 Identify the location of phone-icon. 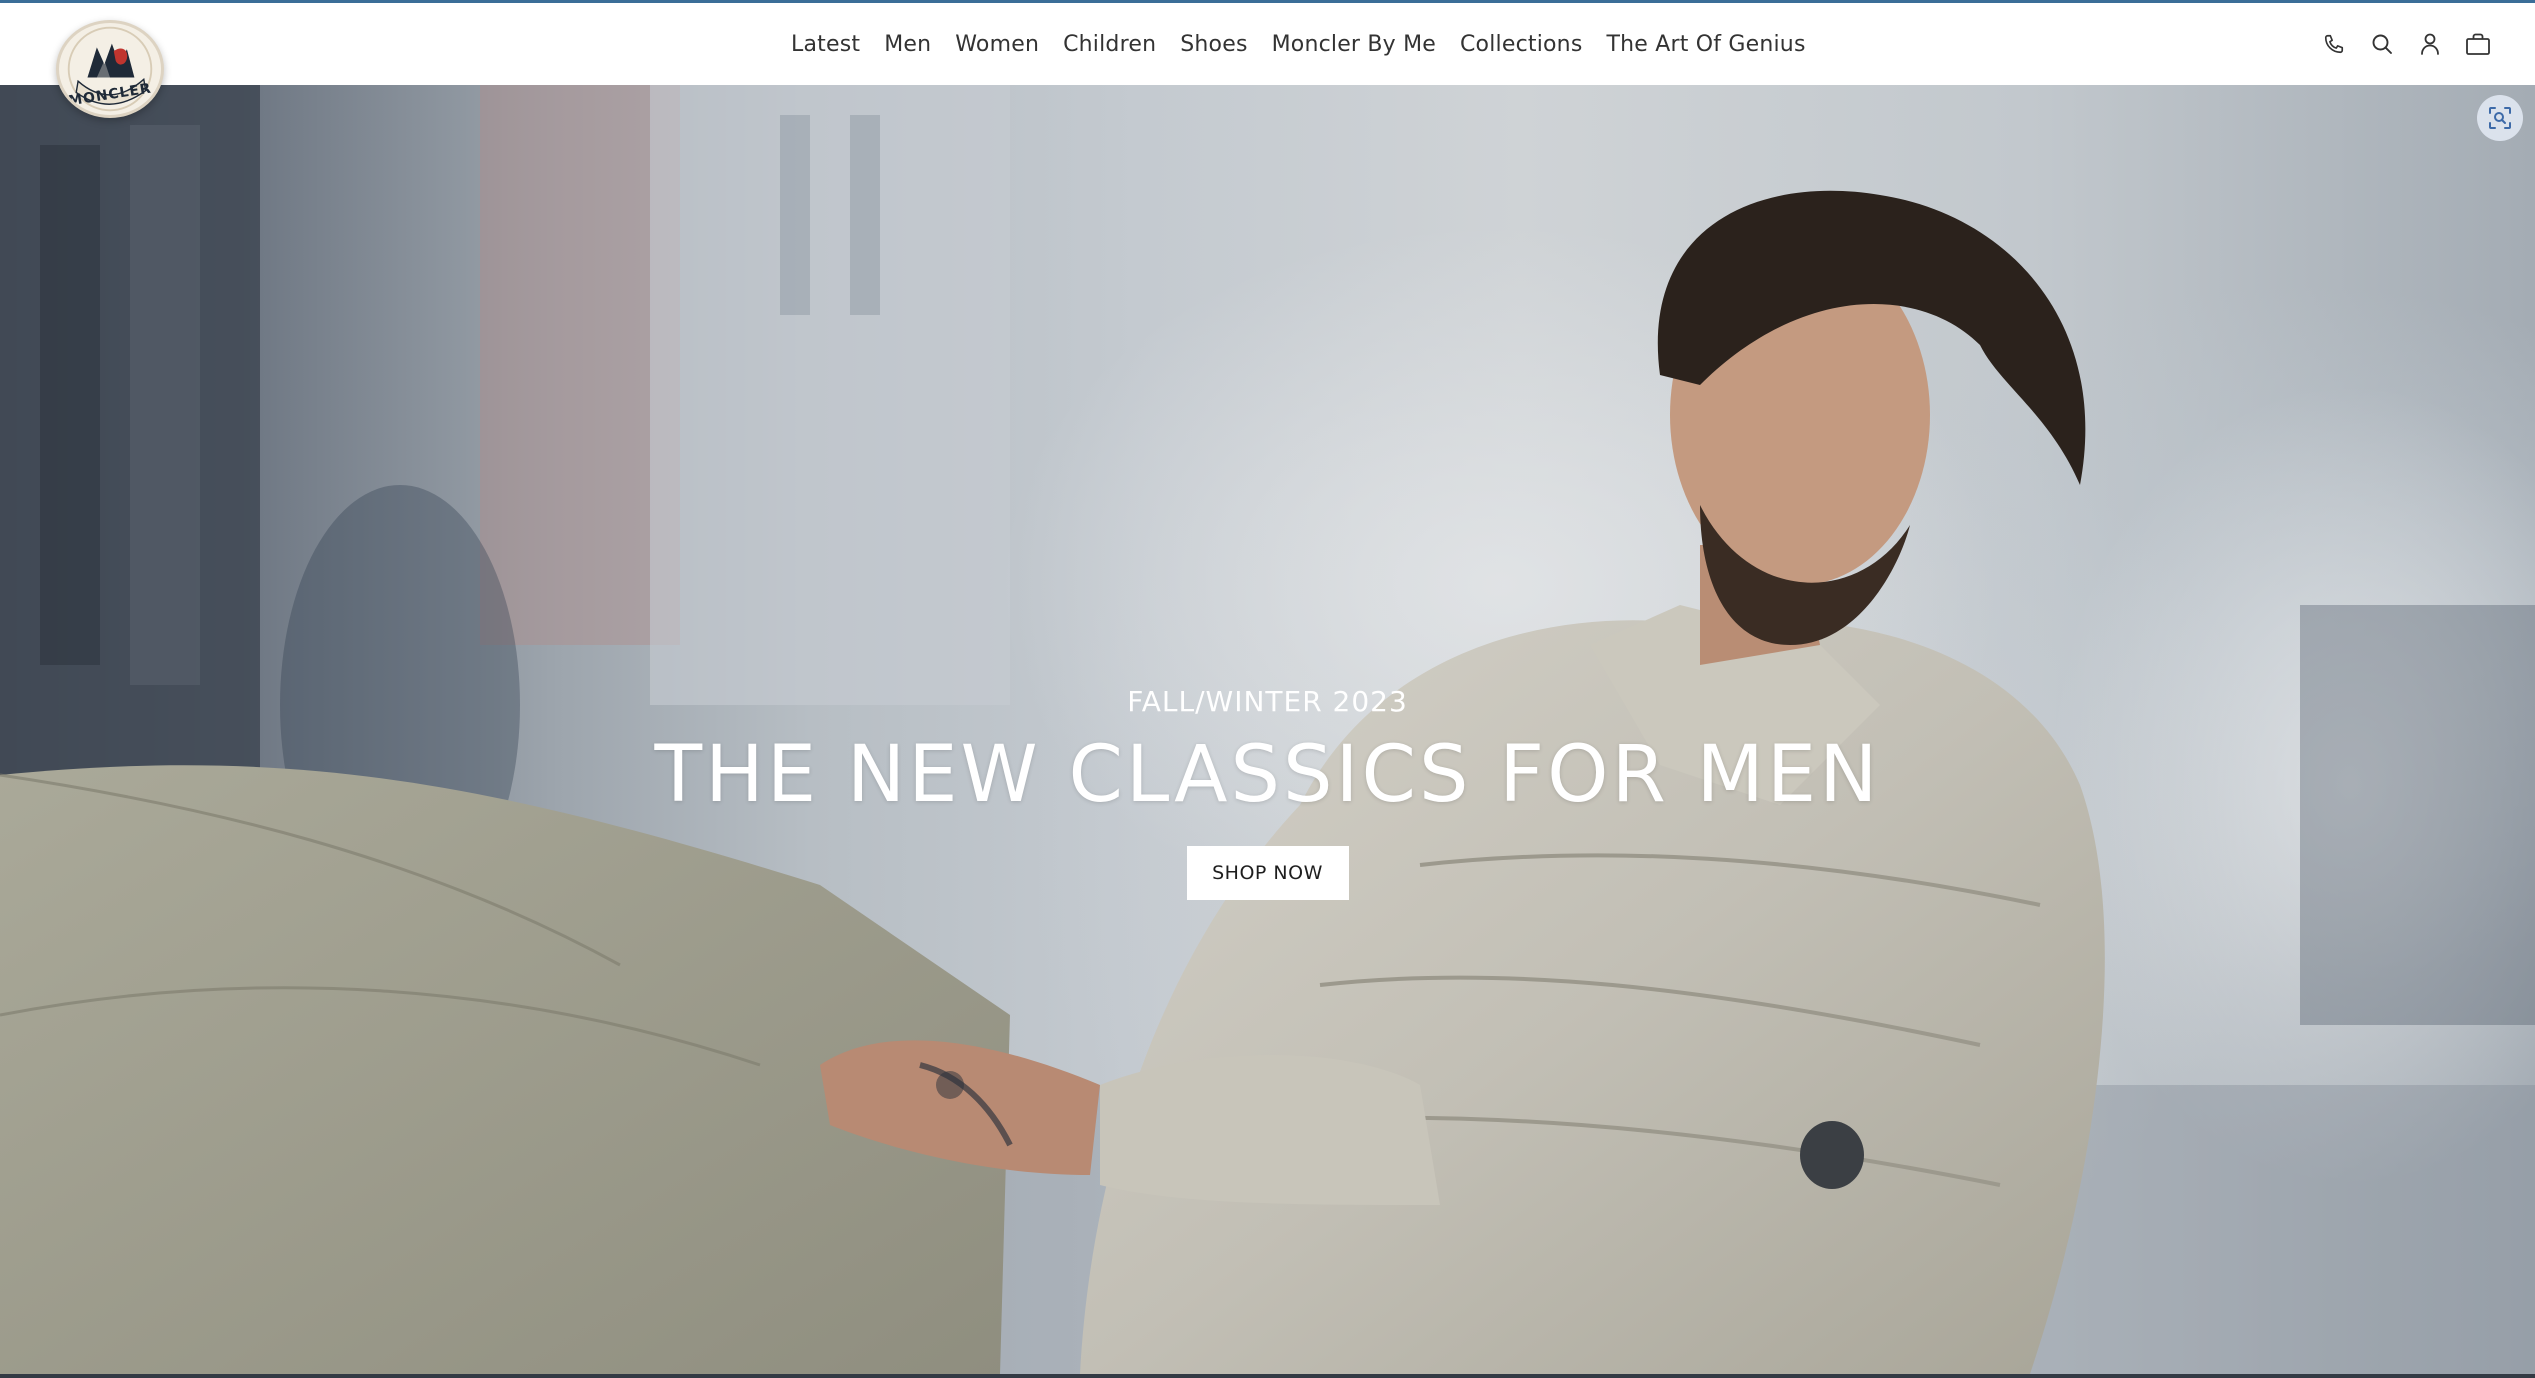
(2334, 44).